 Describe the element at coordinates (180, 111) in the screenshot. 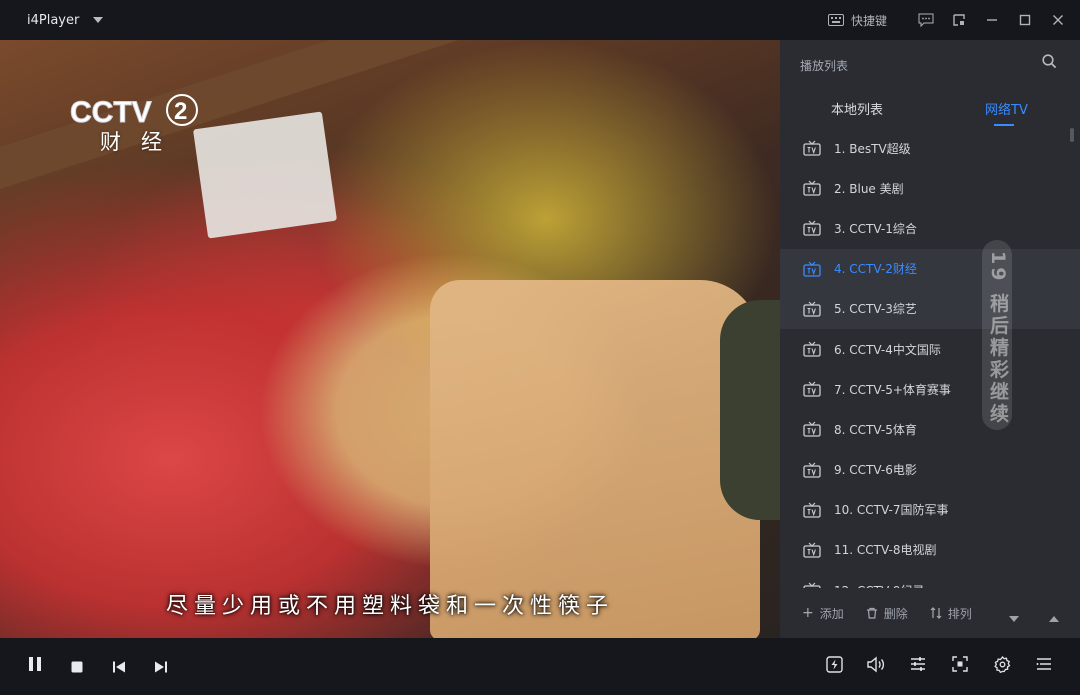

I see `channel-number: 2` at that location.